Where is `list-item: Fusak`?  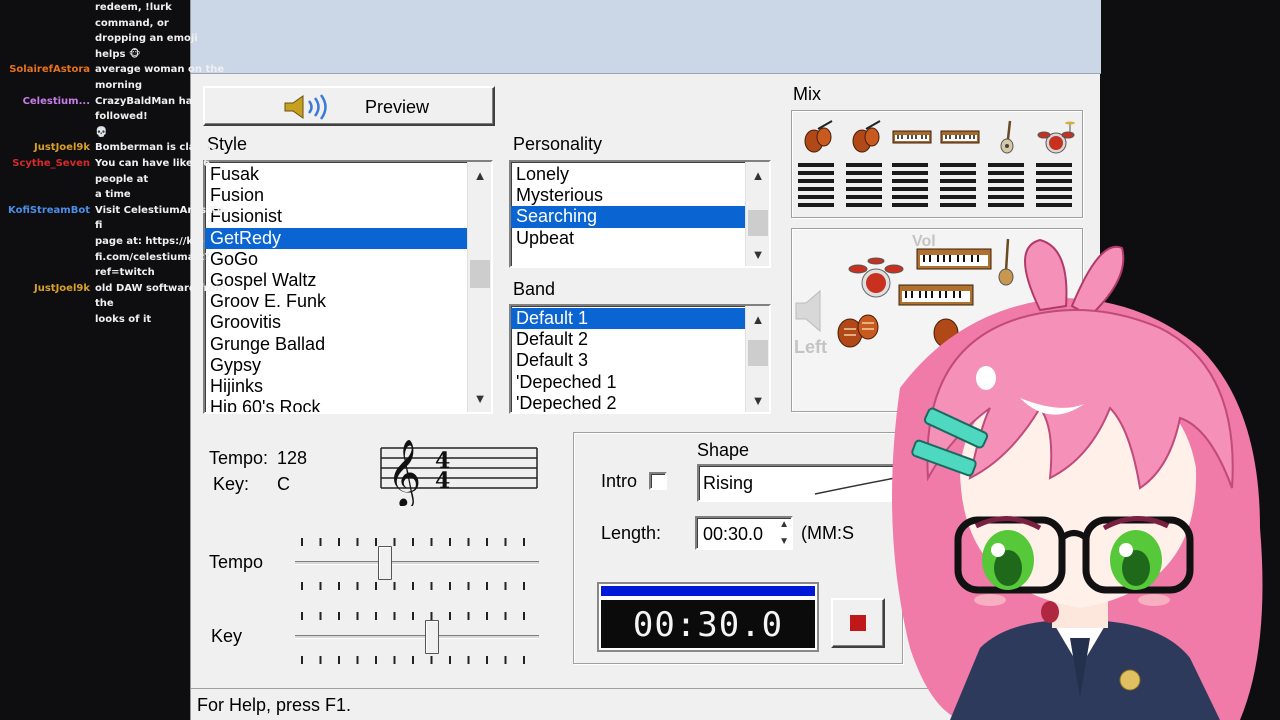
list-item: Fusak is located at coordinates (348, 174).